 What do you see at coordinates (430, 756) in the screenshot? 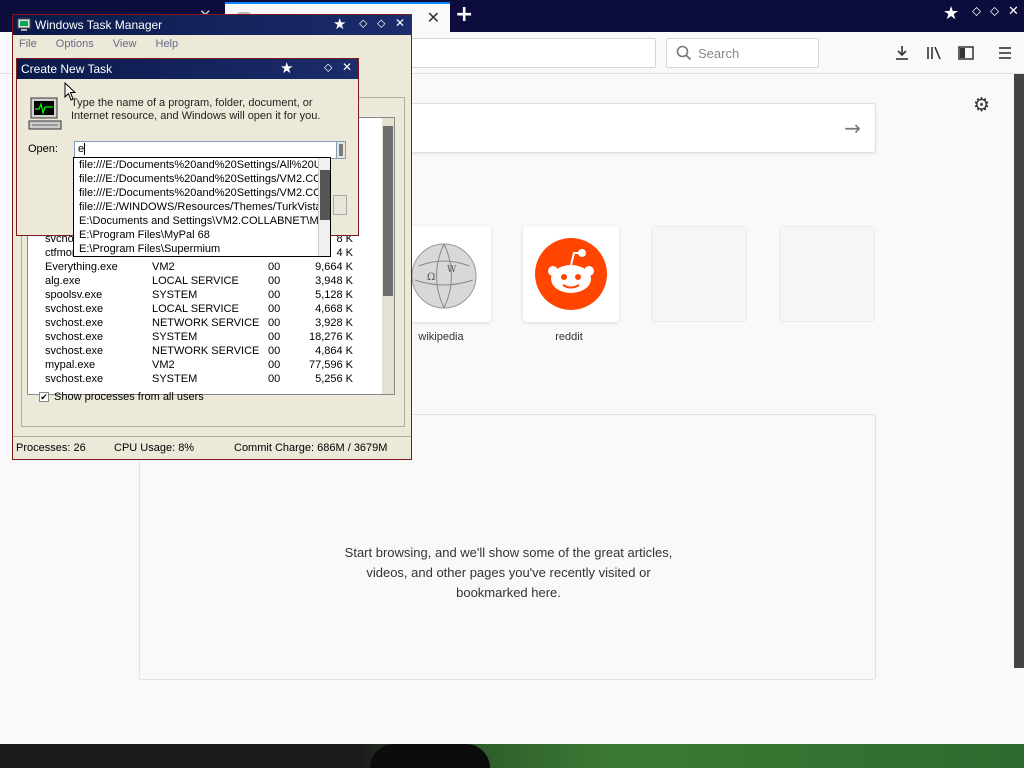
I see `desktop-wallpaper-shape` at bounding box center [430, 756].